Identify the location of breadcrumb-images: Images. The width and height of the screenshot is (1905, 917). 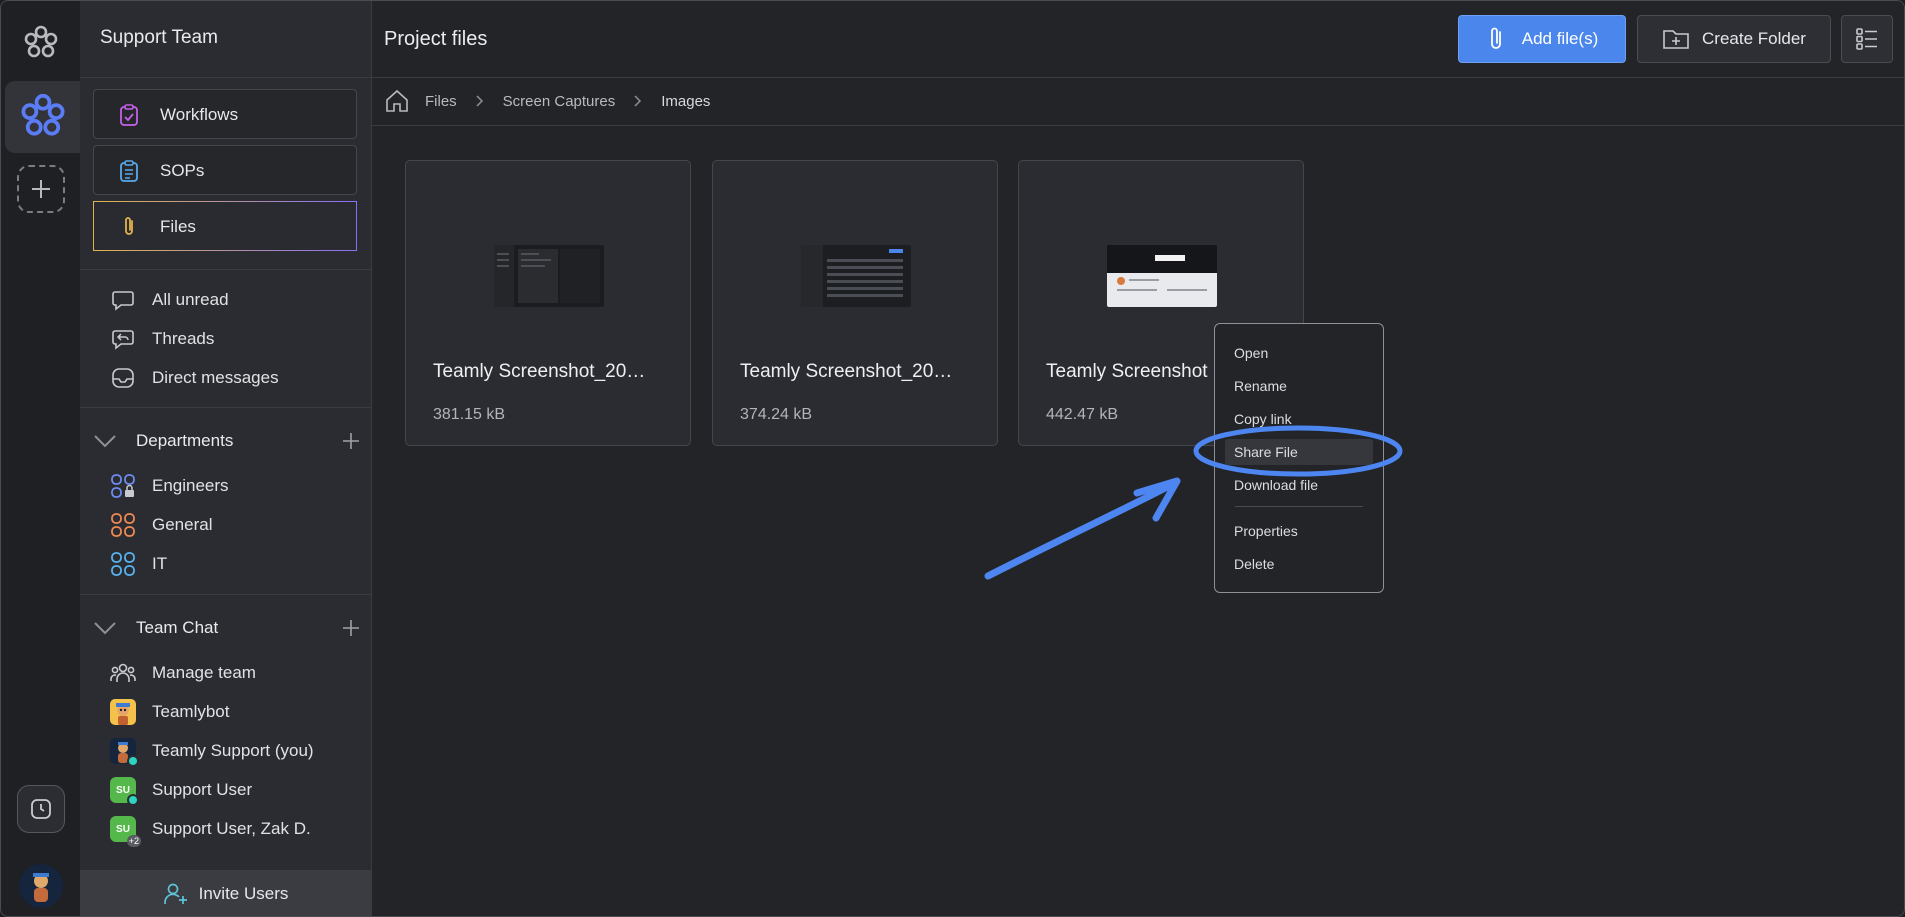
(686, 101).